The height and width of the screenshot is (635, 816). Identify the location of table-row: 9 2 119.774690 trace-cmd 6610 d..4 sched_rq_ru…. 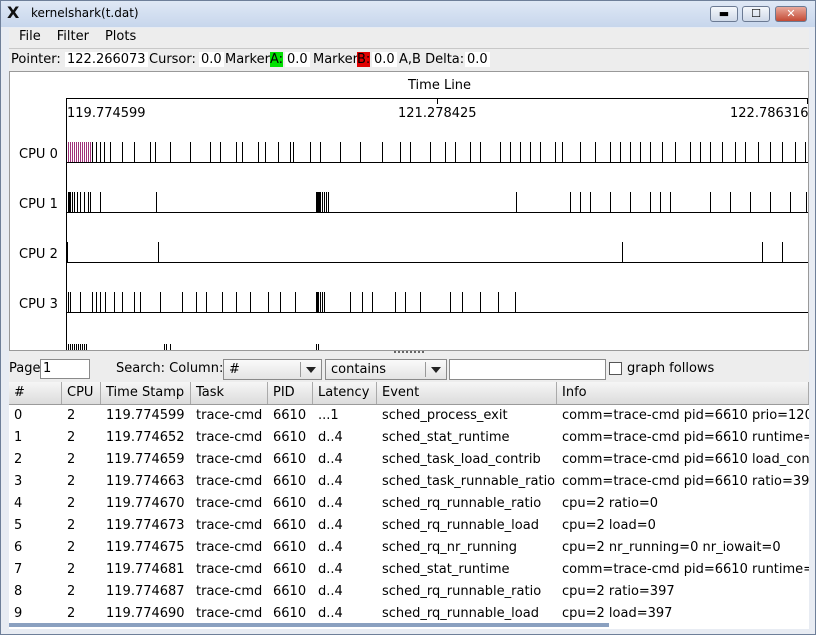
(409, 614).